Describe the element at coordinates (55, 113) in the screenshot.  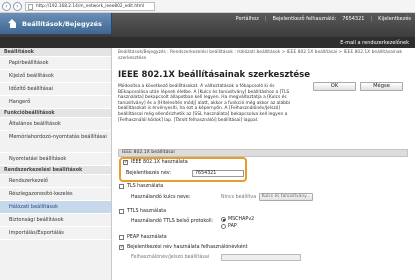
I see `sidebar-section-functions: Funkcióbeállítások` at that location.